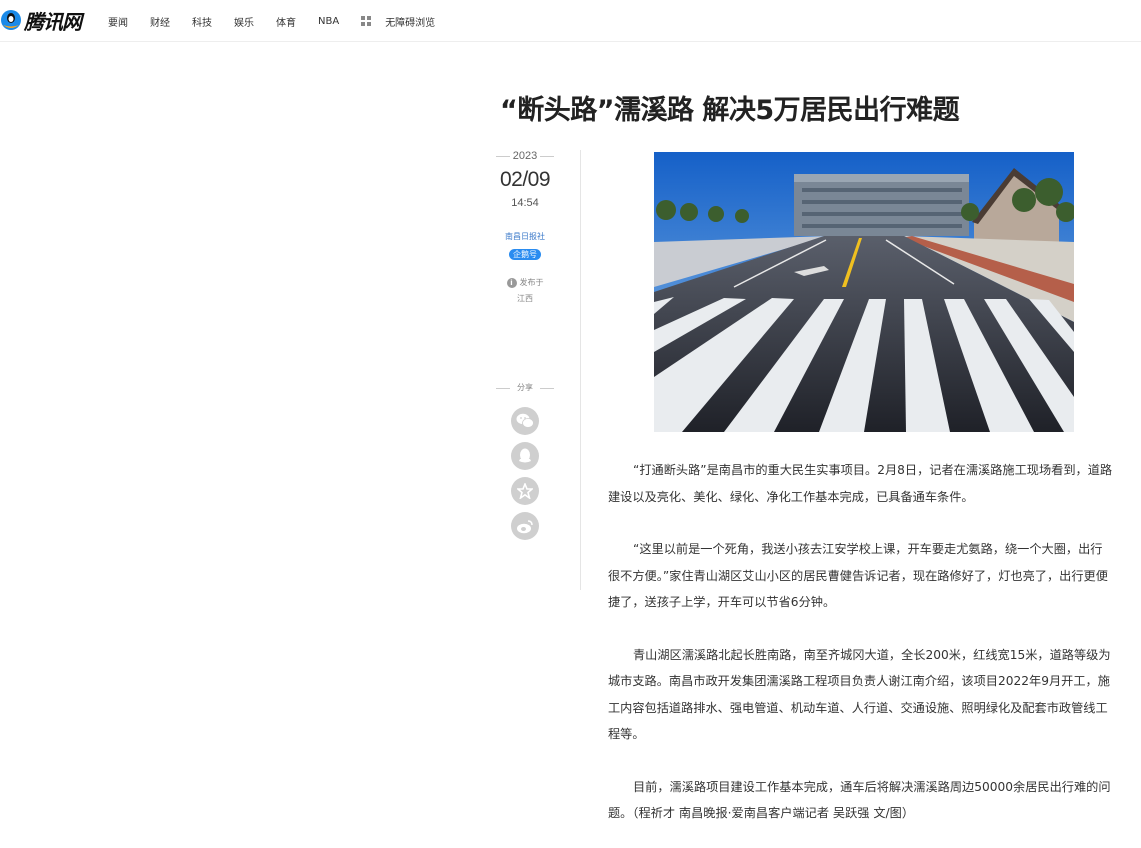  I want to click on publish-year: 2023, so click(525, 156).